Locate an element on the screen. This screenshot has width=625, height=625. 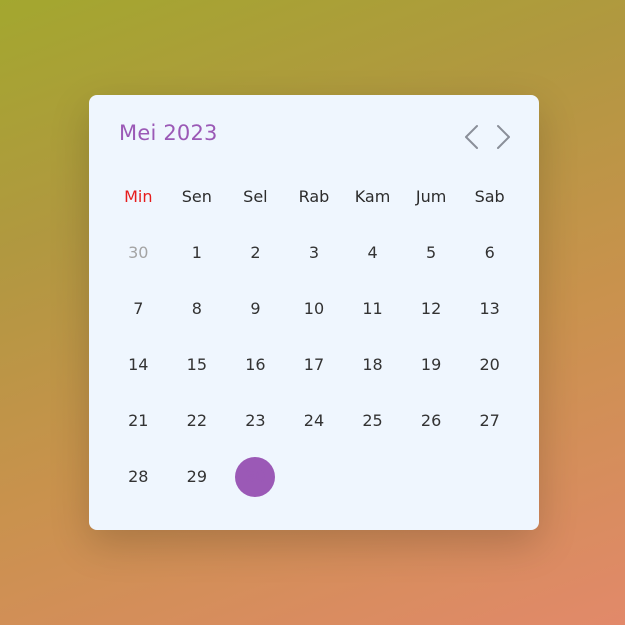
day-cell: 15 is located at coordinates (197, 365).